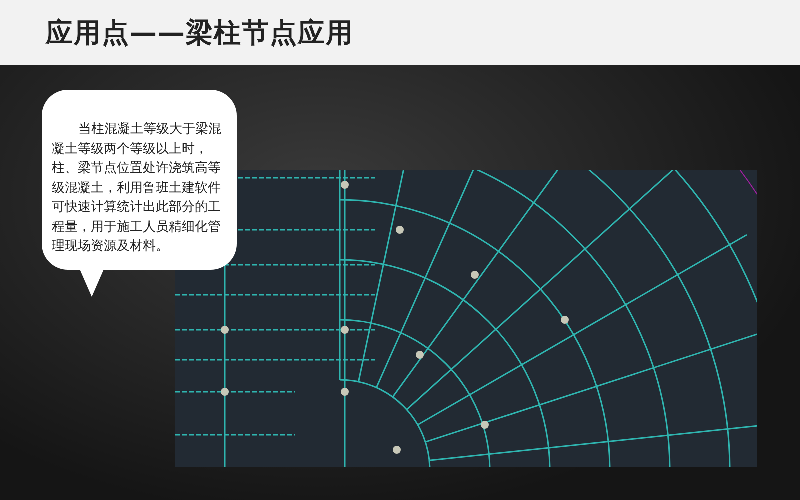  Describe the element at coordinates (137, 188) in the screenshot. I see `callout-text: 当柱混凝土等级大于梁混凝土等级两个等级以上时，柱、梁节点位置处许浇筑高等级混凝土，利用鲁班土建软件可快速计算统计出此部分的工程量，用于施工人员精细化管理现场资源及材料。` at that location.